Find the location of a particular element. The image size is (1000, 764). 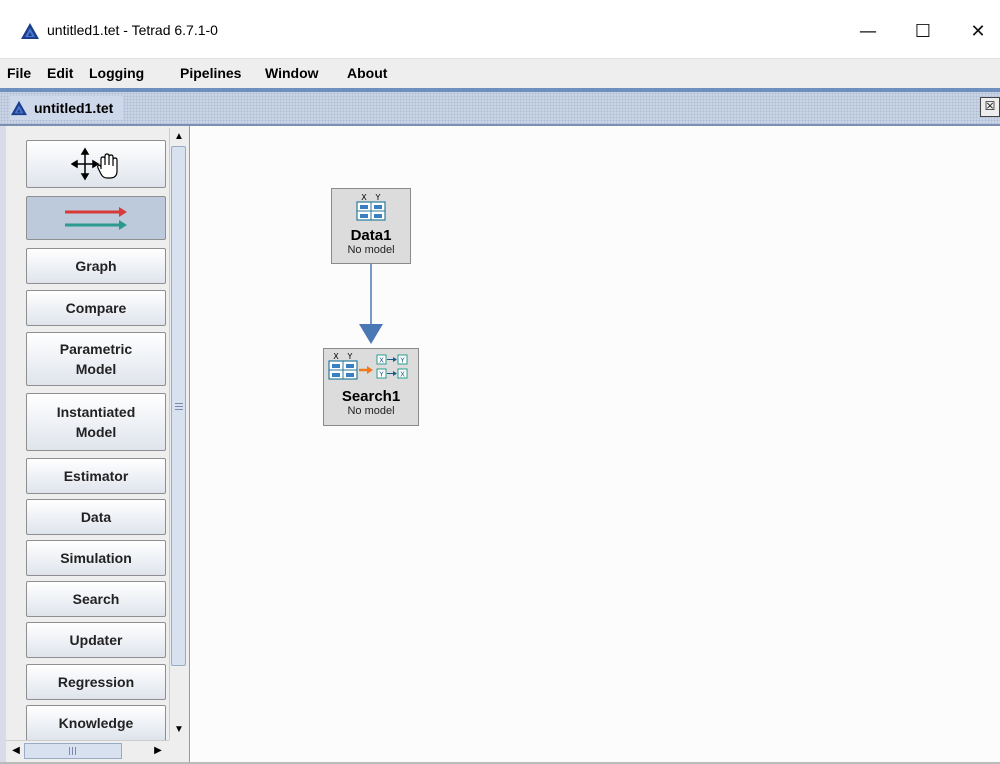

maximize-button: ☐ is located at coordinates (923, 31).